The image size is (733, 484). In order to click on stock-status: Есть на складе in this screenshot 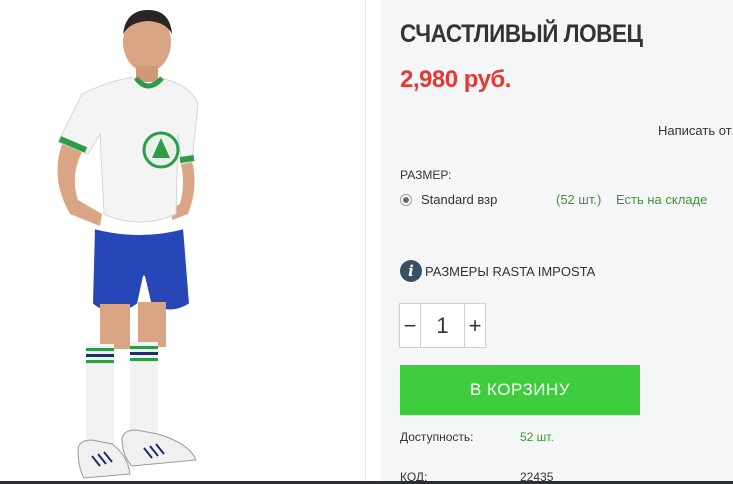, I will do `click(662, 199)`.